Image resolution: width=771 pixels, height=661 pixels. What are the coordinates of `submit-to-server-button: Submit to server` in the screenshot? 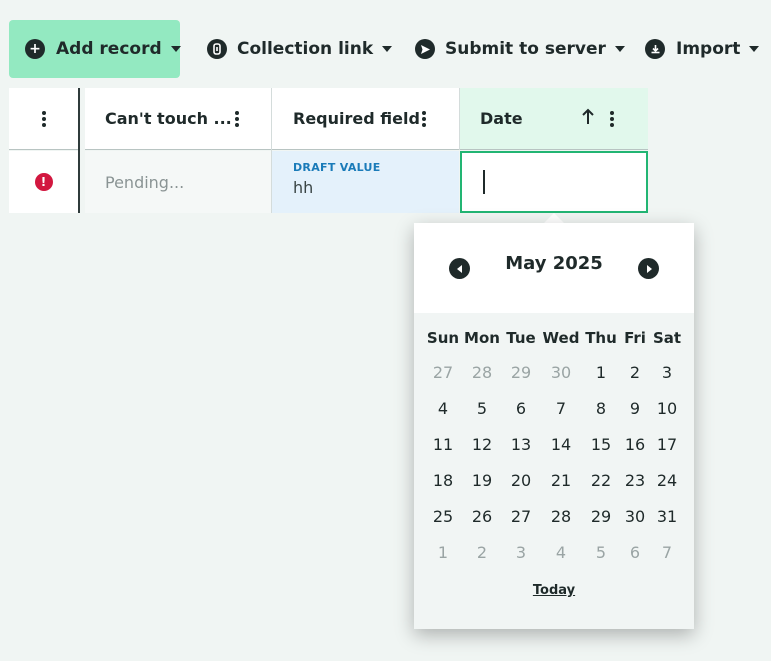 It's located at (520, 49).